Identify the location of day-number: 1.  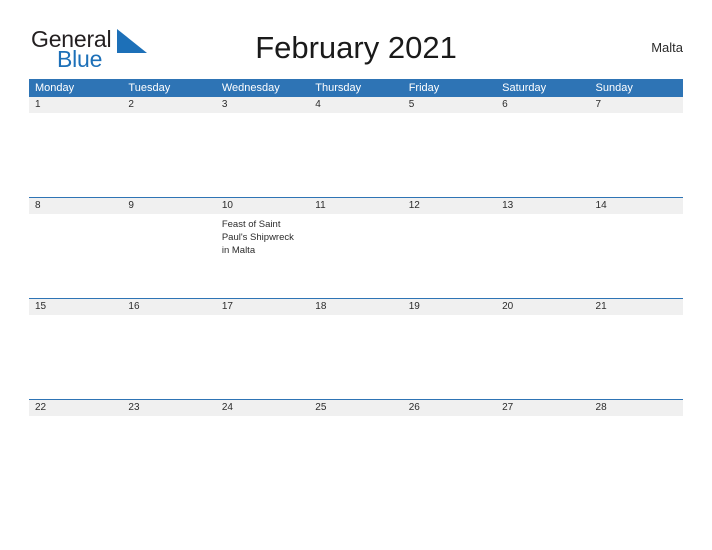
(75, 105).